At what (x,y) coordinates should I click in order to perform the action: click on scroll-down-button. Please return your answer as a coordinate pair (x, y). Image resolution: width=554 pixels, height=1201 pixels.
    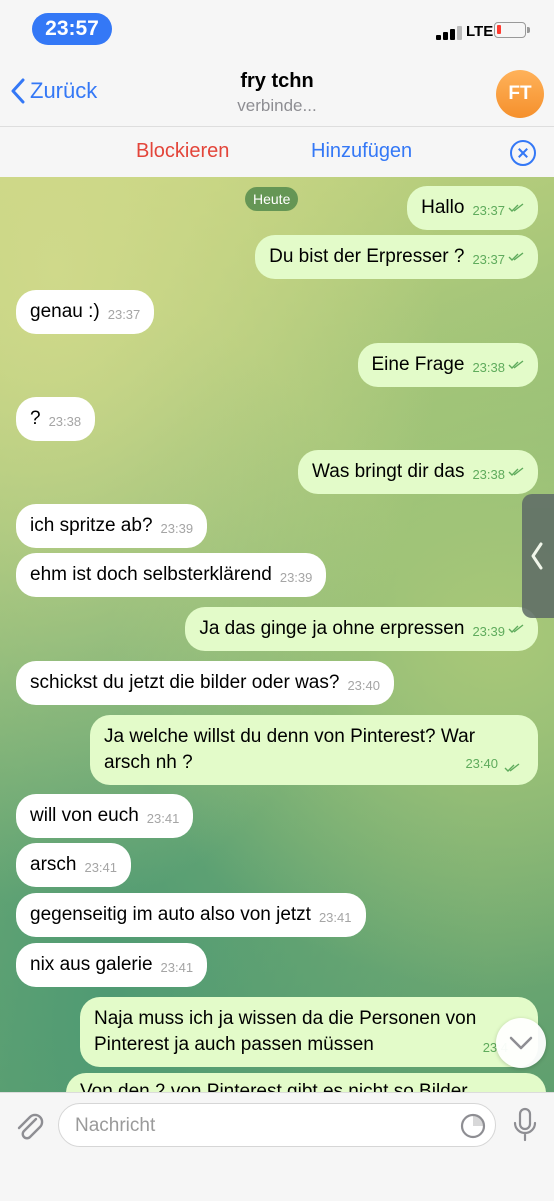
    Looking at the image, I should click on (521, 1043).